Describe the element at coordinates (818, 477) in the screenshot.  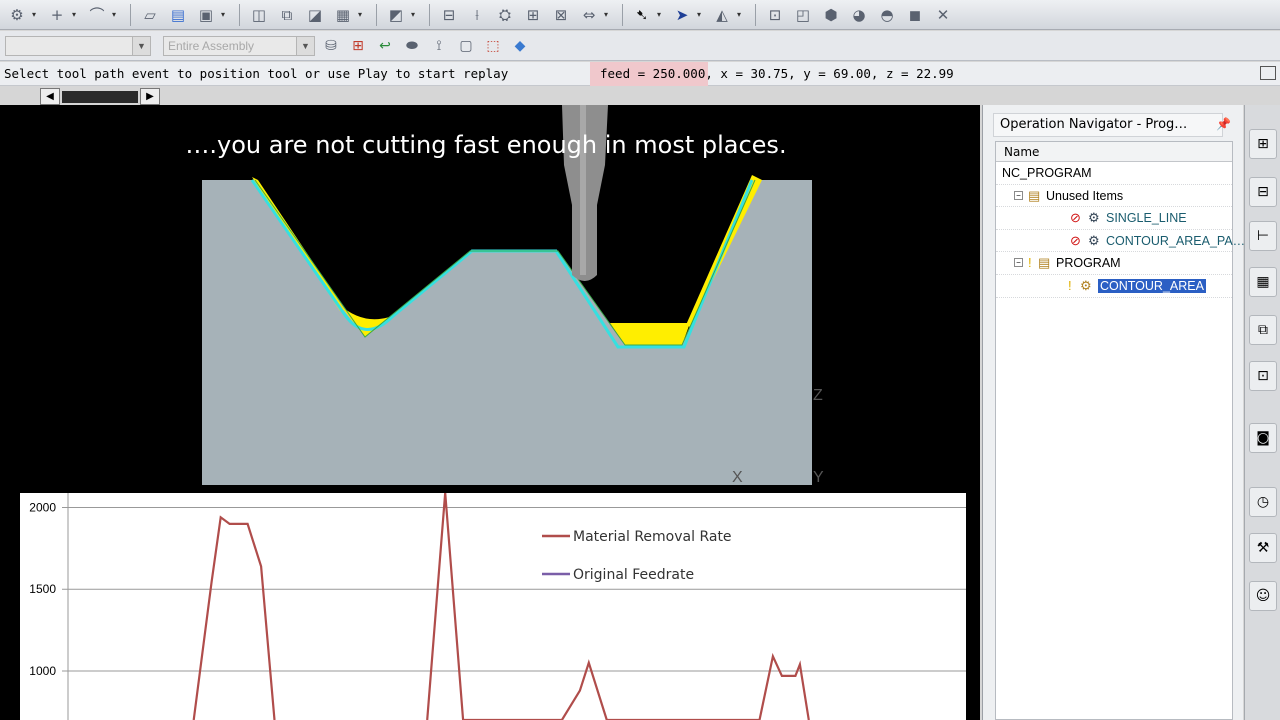
I see `axis-y-label: Y` at that location.